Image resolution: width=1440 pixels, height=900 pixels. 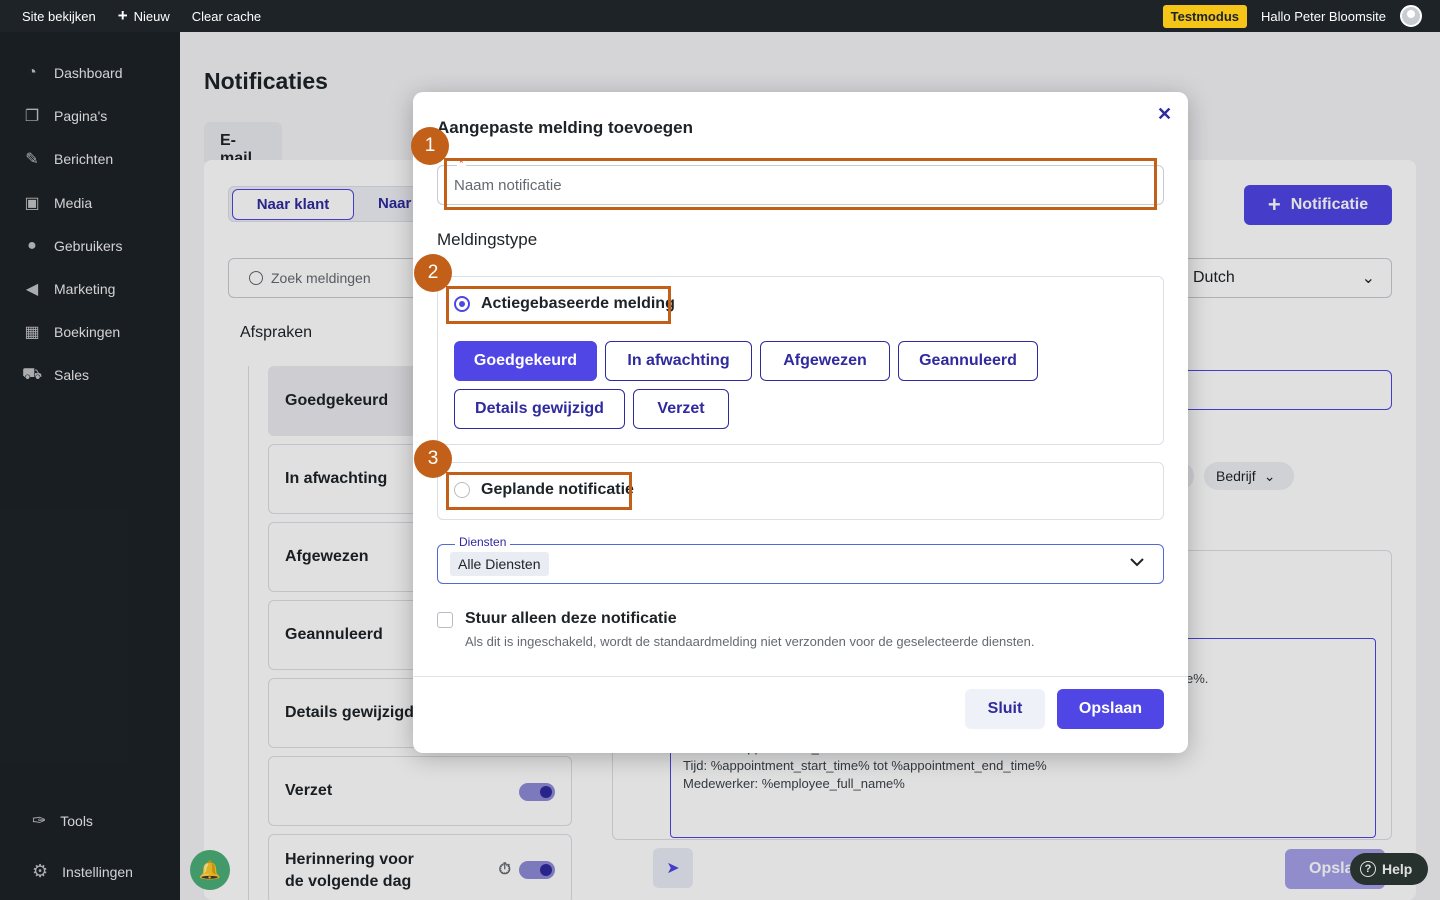 I want to click on save-button: Opslaan, so click(x=1110, y=709).